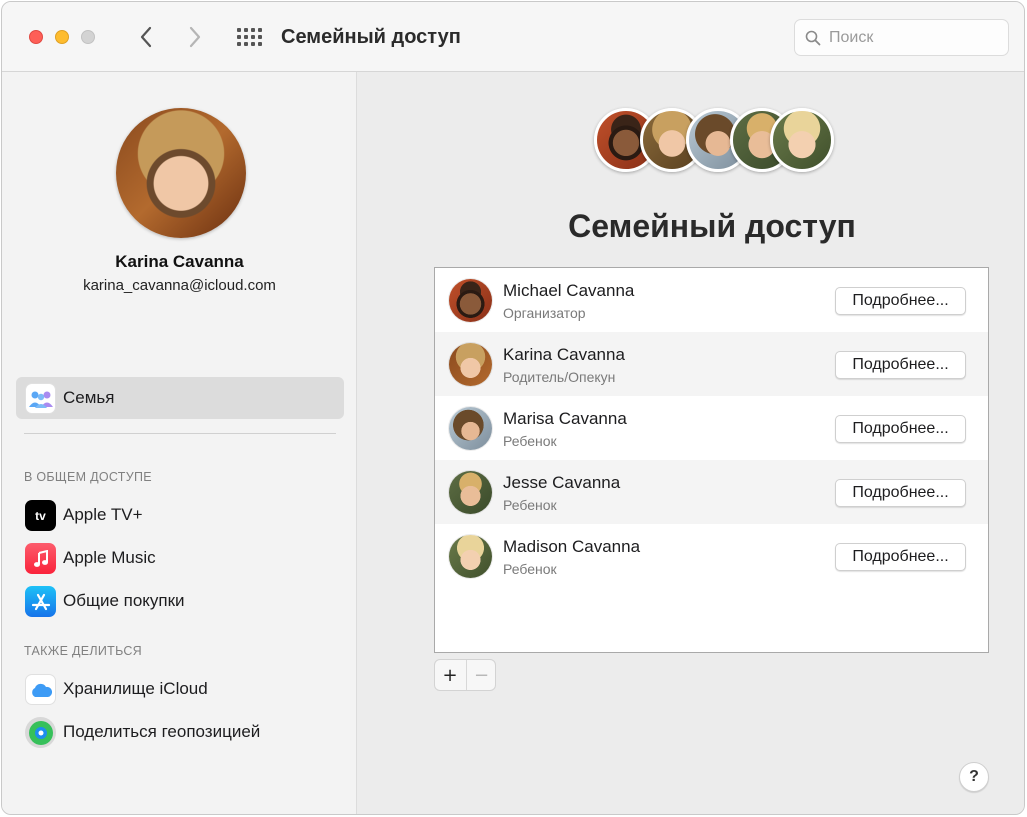  Describe the element at coordinates (813, 38) in the screenshot. I see `search-icon` at that location.